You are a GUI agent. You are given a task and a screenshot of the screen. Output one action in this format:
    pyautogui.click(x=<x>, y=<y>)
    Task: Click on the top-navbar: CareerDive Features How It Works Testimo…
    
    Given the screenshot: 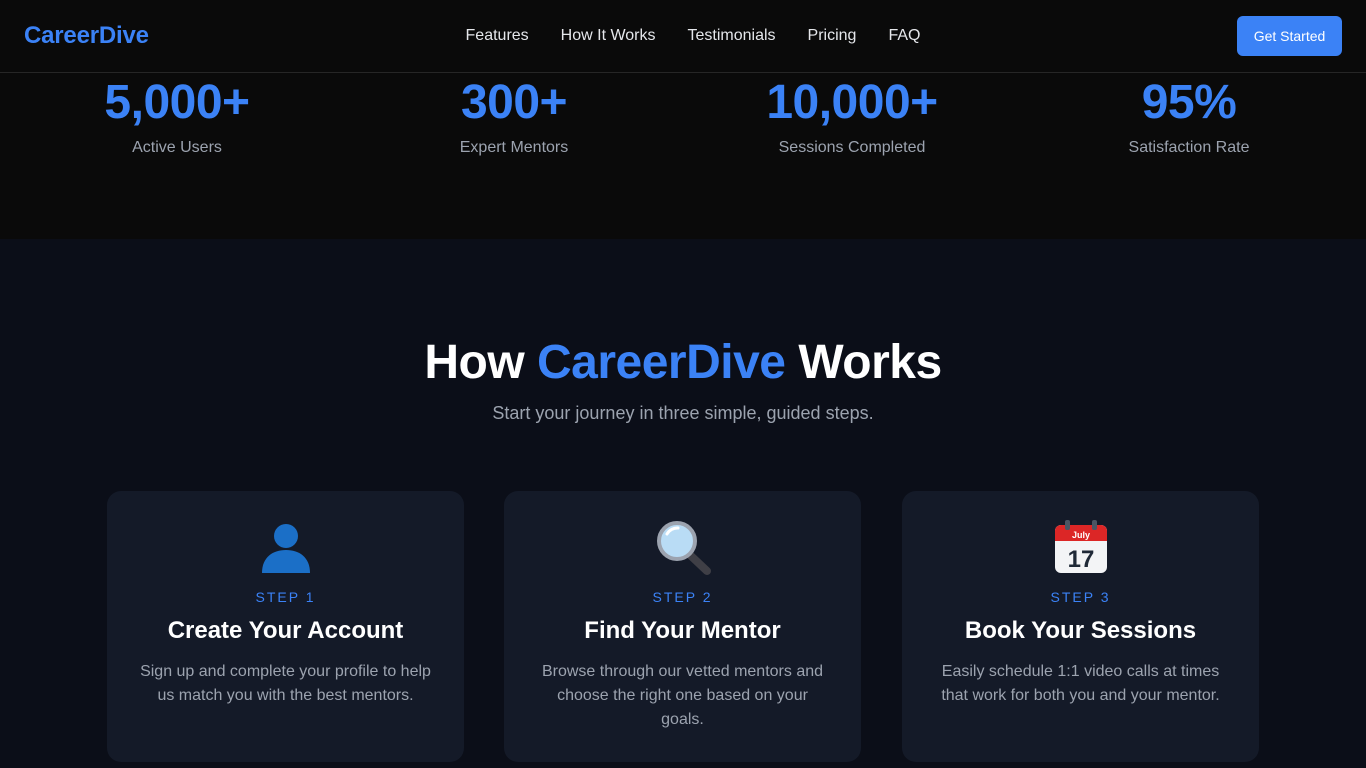 What is the action you would take?
    pyautogui.click(x=683, y=36)
    